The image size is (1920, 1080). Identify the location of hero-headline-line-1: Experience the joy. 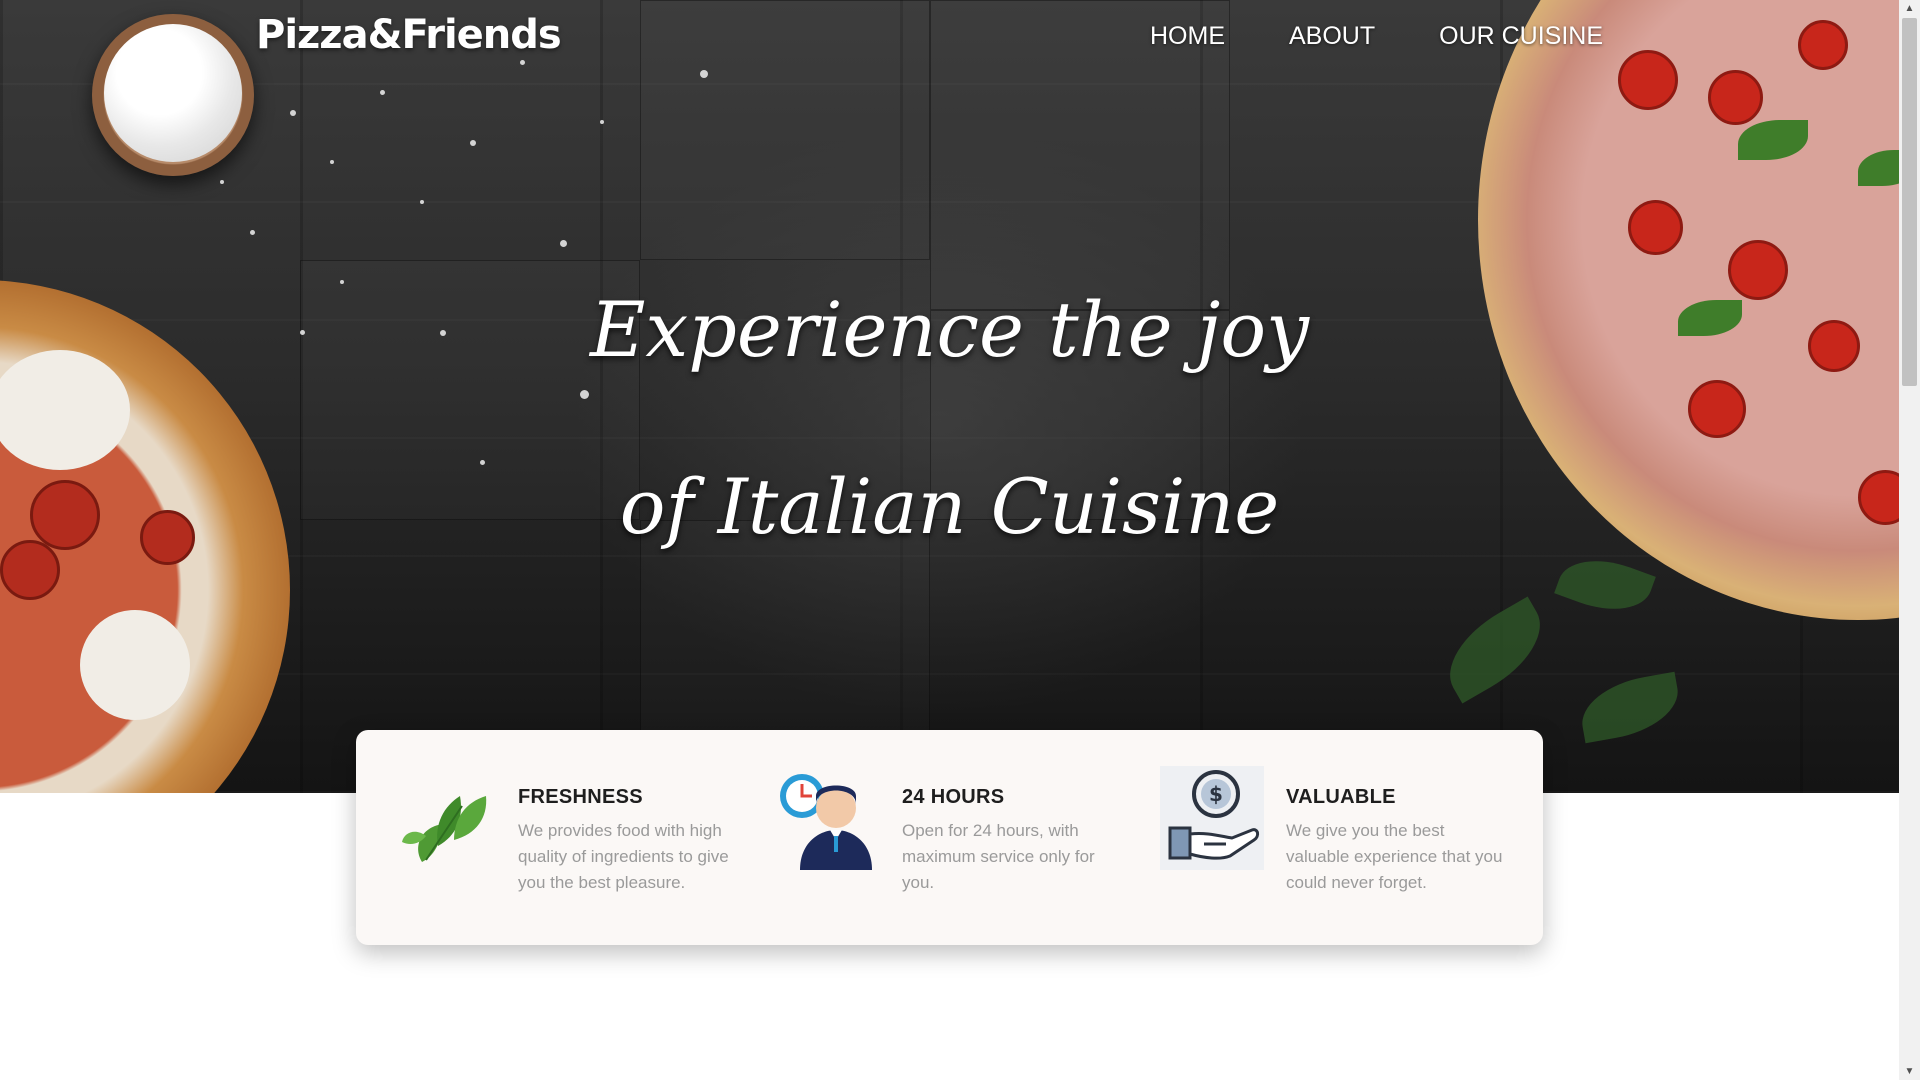
(949, 329).